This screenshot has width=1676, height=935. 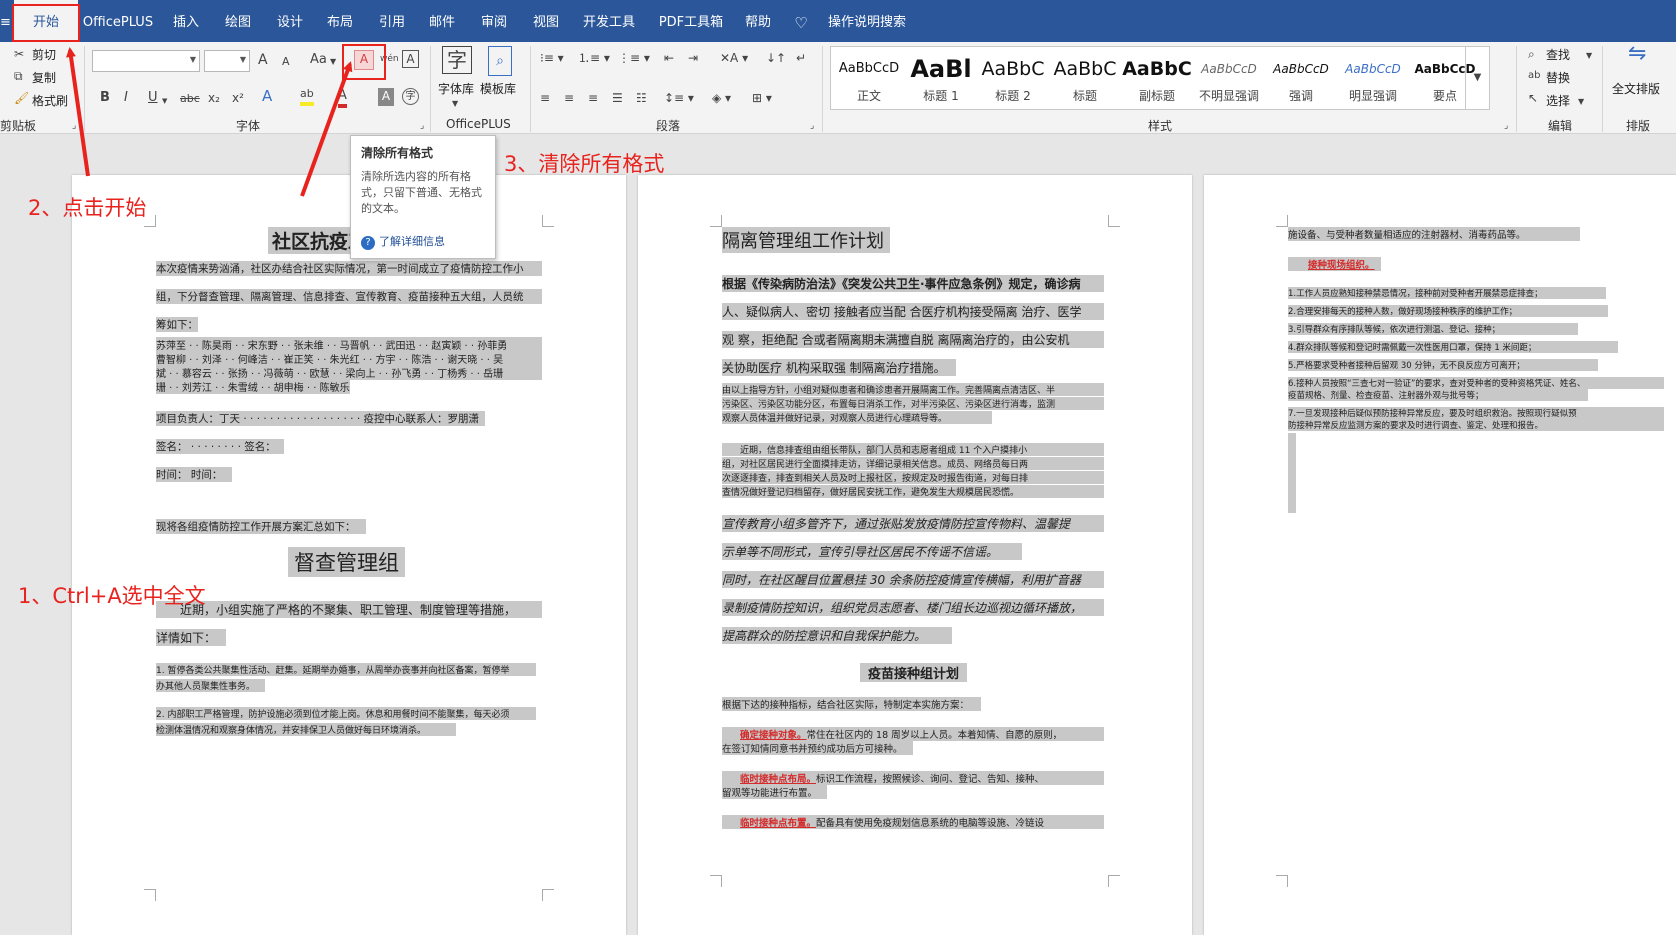 What do you see at coordinates (410, 96) in the screenshot?
I see `enclose-characters-icon: 字` at bounding box center [410, 96].